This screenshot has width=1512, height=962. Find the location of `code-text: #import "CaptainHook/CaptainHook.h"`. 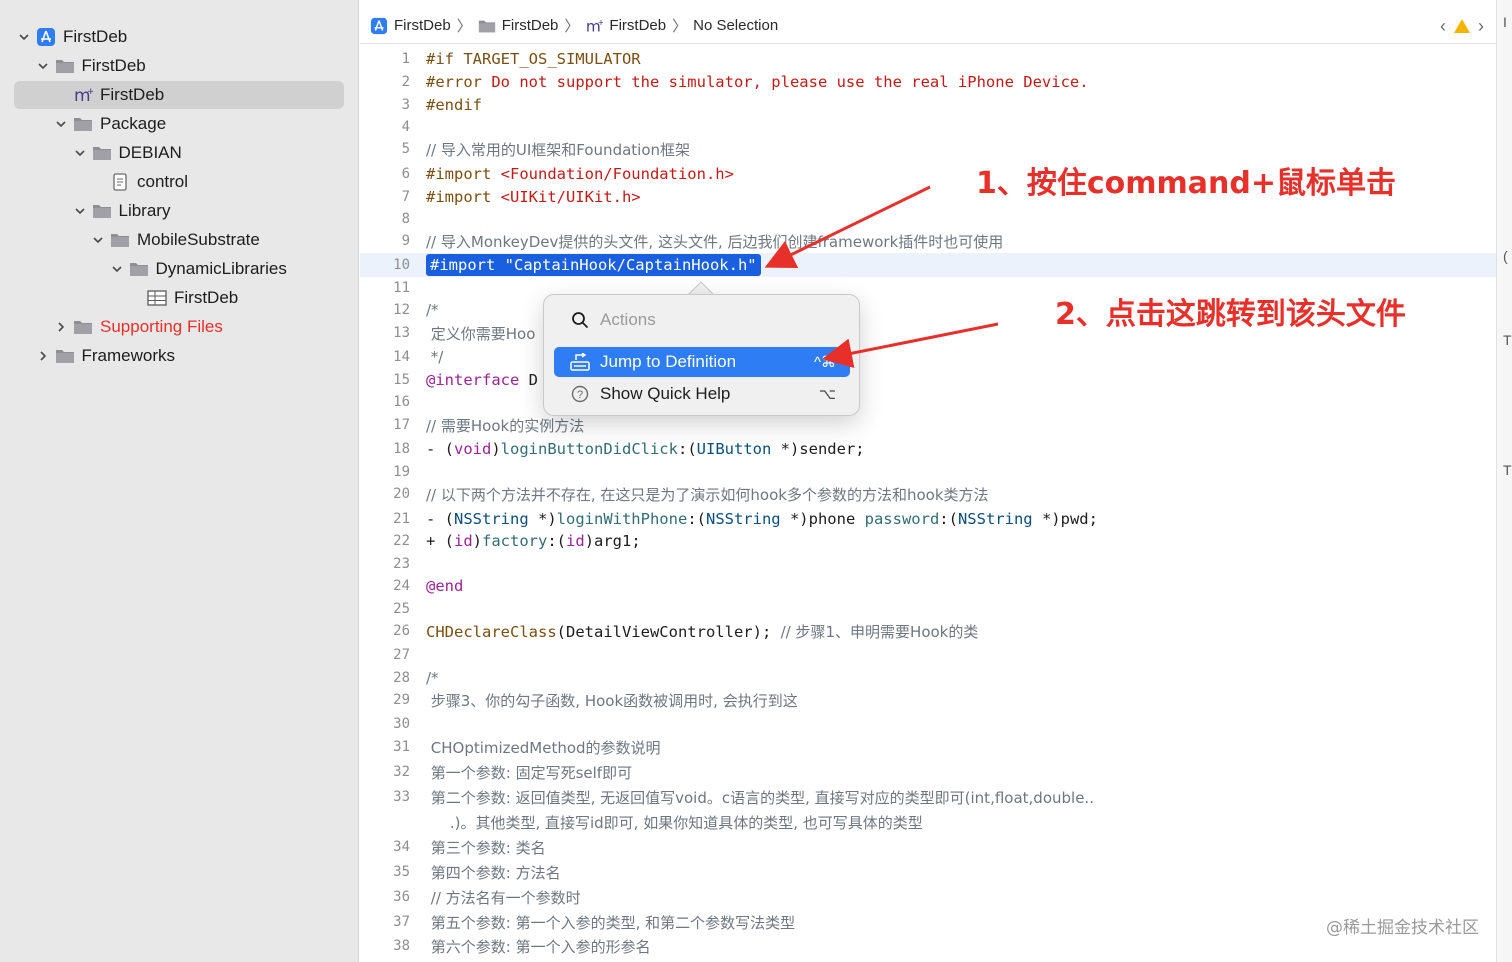

code-text: #import "CaptainHook/CaptainHook.h" is located at coordinates (593, 265).